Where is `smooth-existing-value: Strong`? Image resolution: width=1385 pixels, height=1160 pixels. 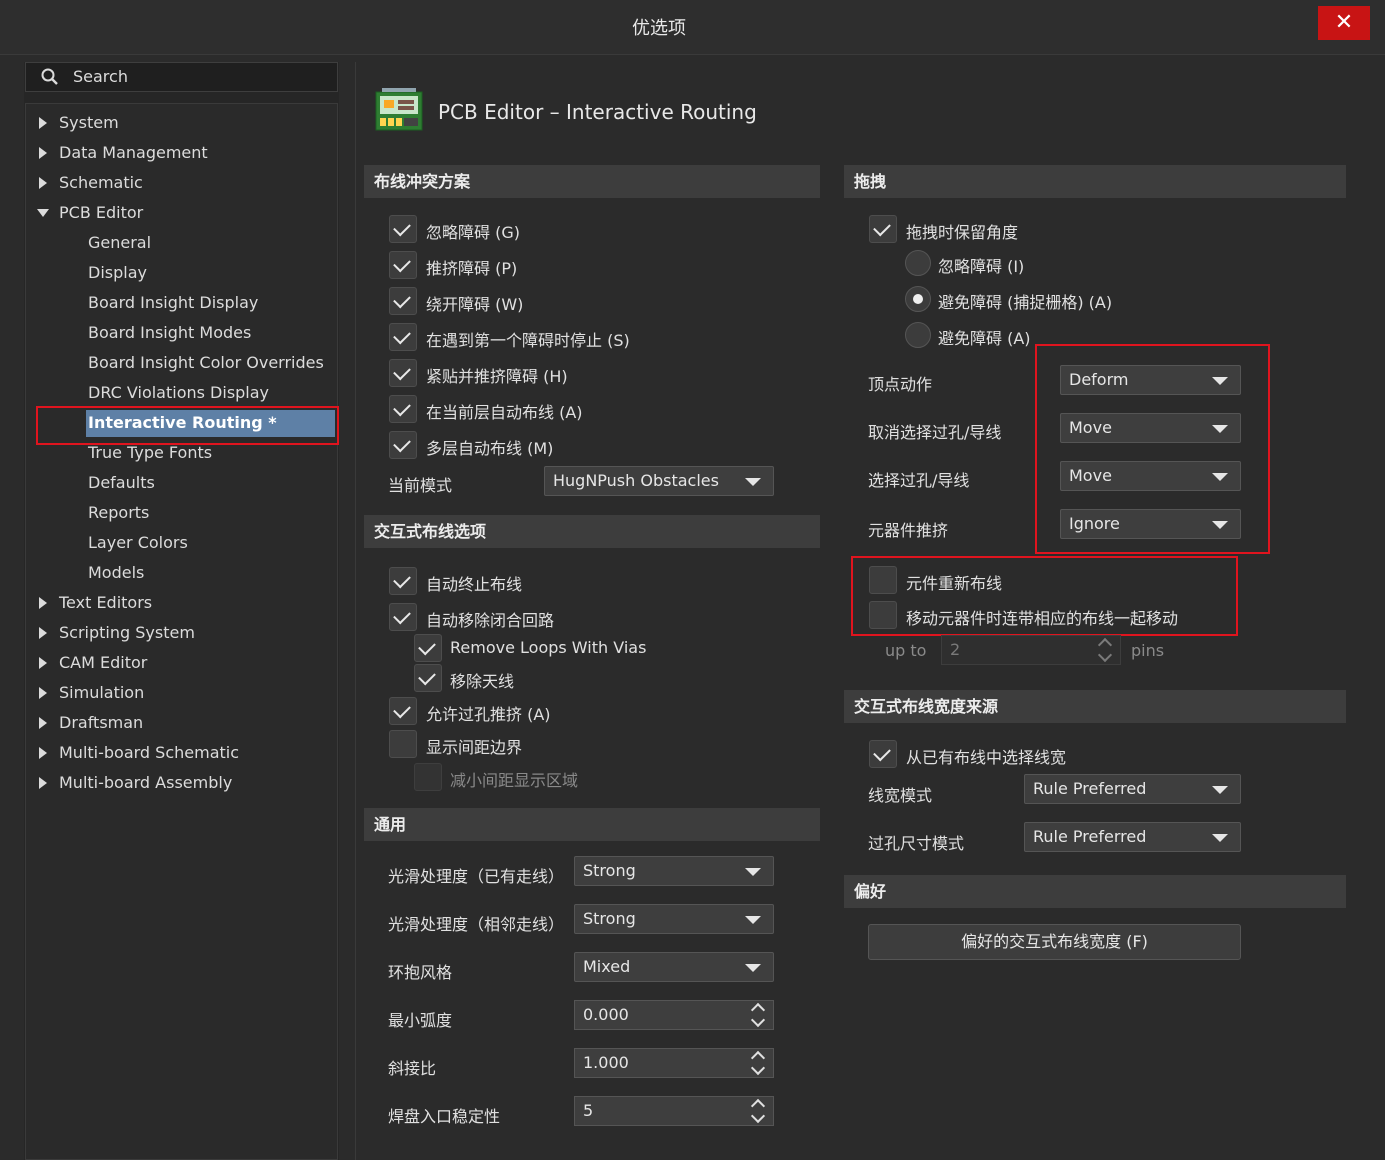 smooth-existing-value: Strong is located at coordinates (609, 870).